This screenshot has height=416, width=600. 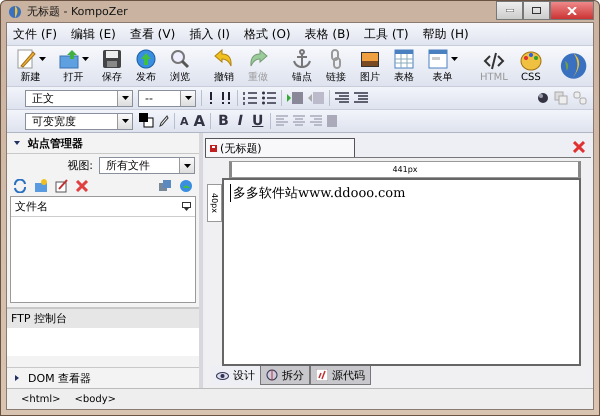 What do you see at coordinates (153, 34) in the screenshot?
I see `menu-item: 查看 (V)` at bounding box center [153, 34].